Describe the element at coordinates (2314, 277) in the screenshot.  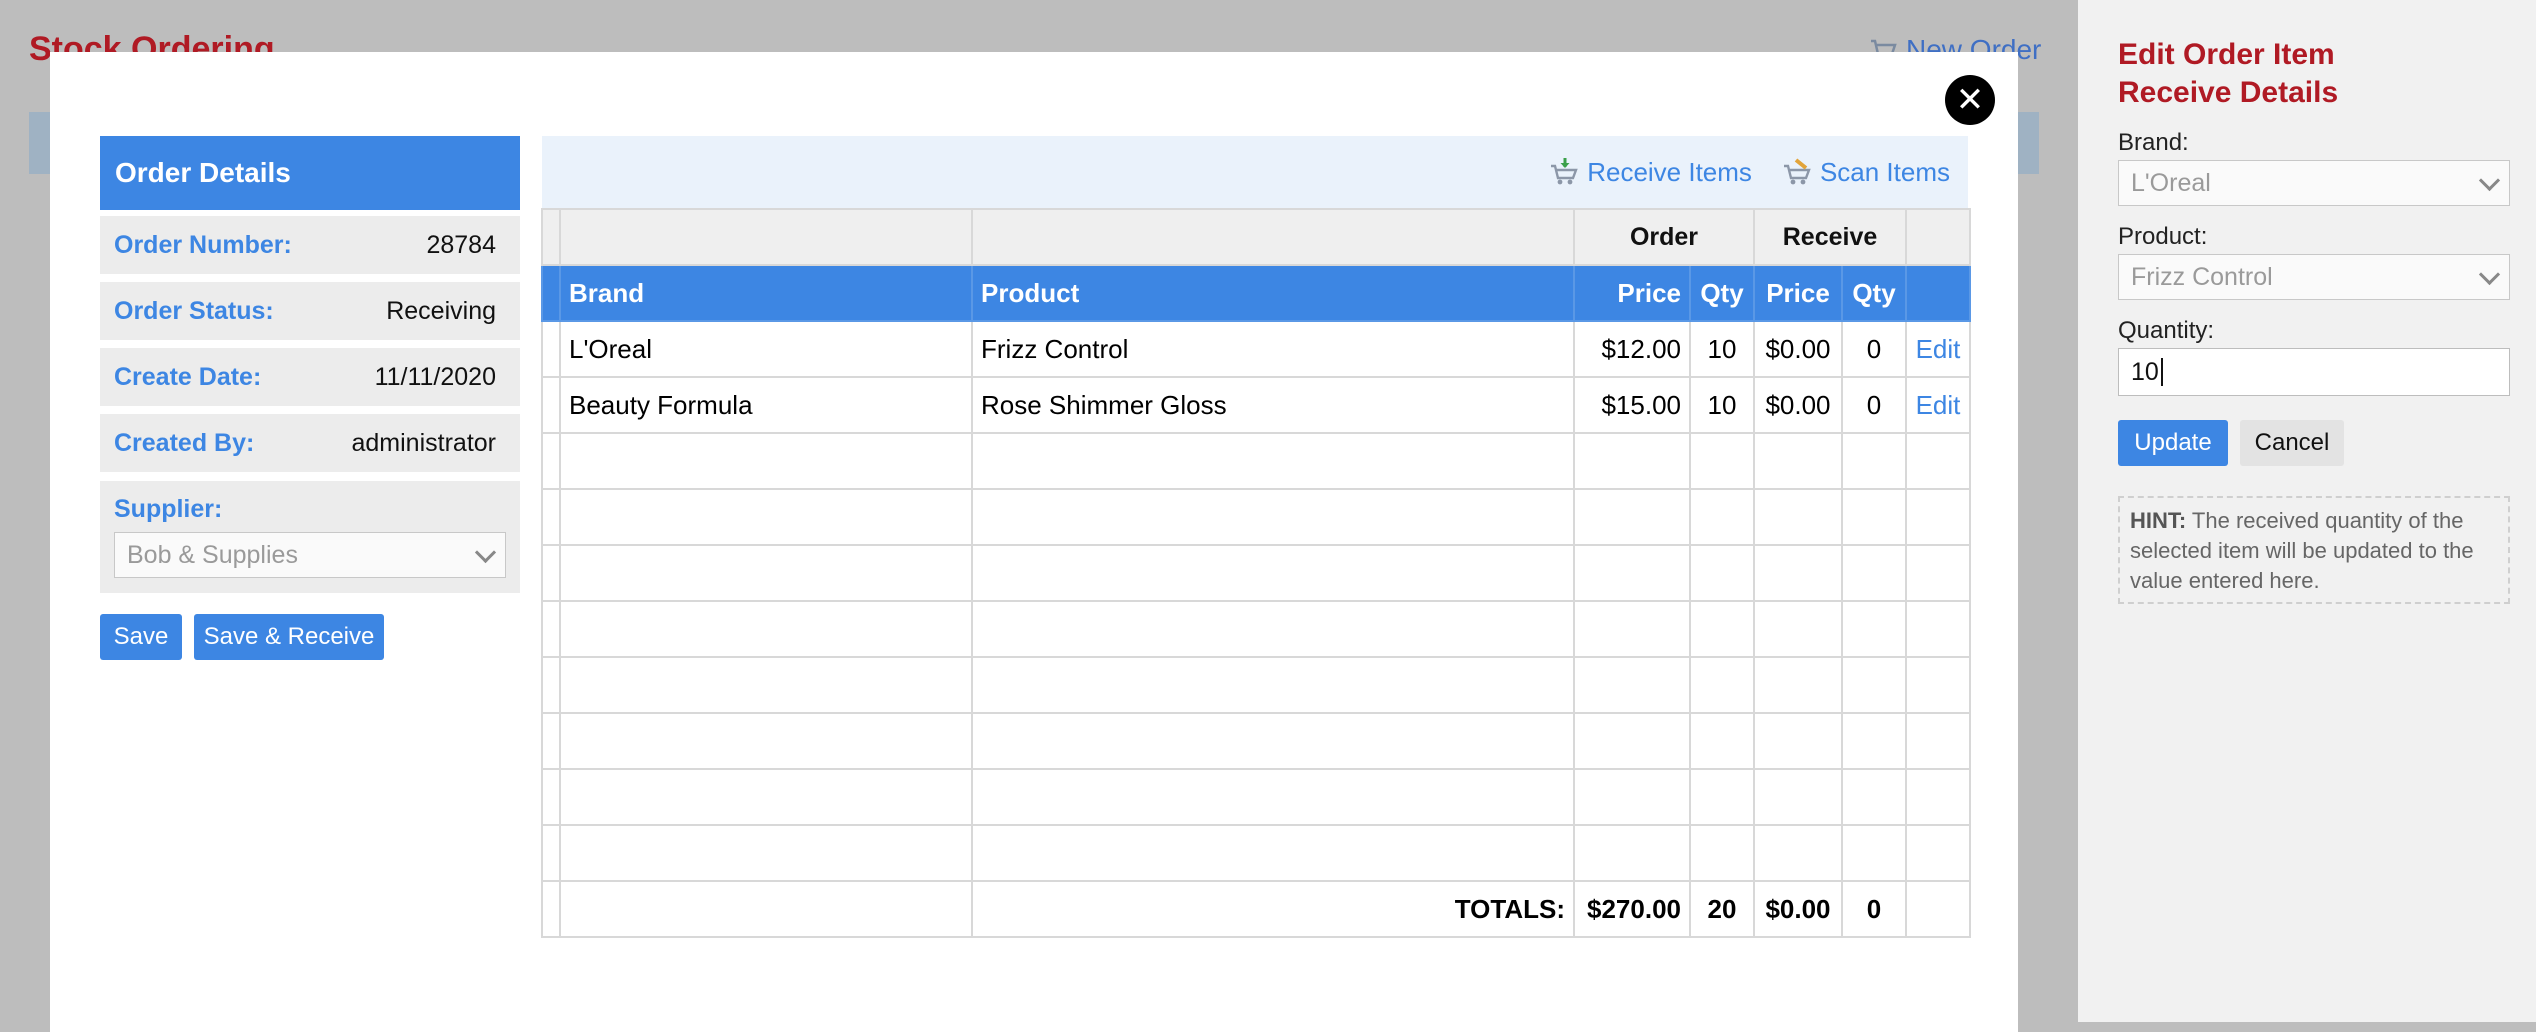
I see `product-select: Frizz Control` at that location.